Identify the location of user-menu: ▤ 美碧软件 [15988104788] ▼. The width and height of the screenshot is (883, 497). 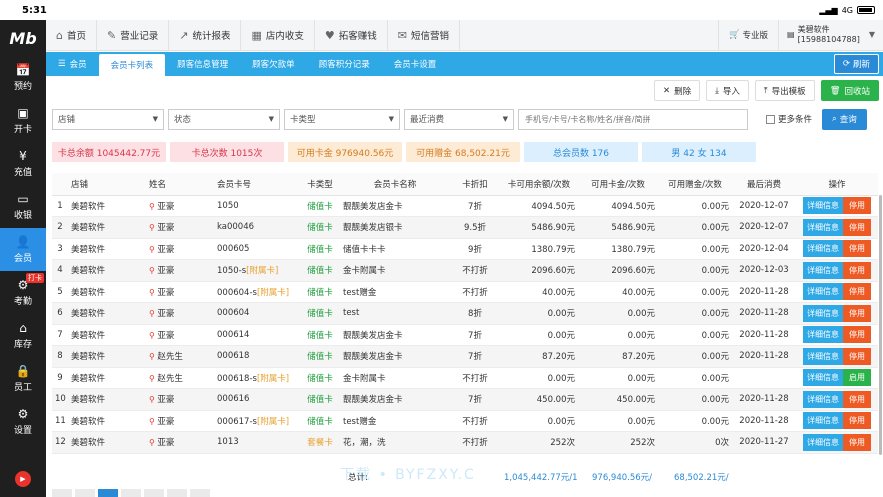
(830, 35).